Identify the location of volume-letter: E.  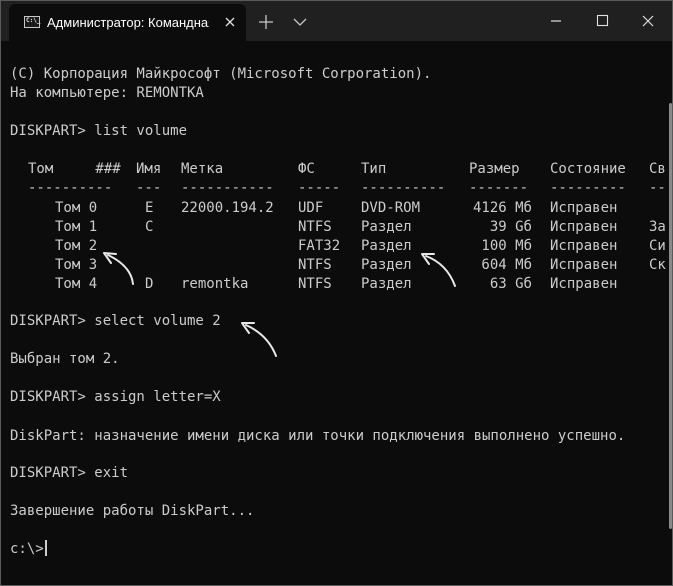
(149, 208).